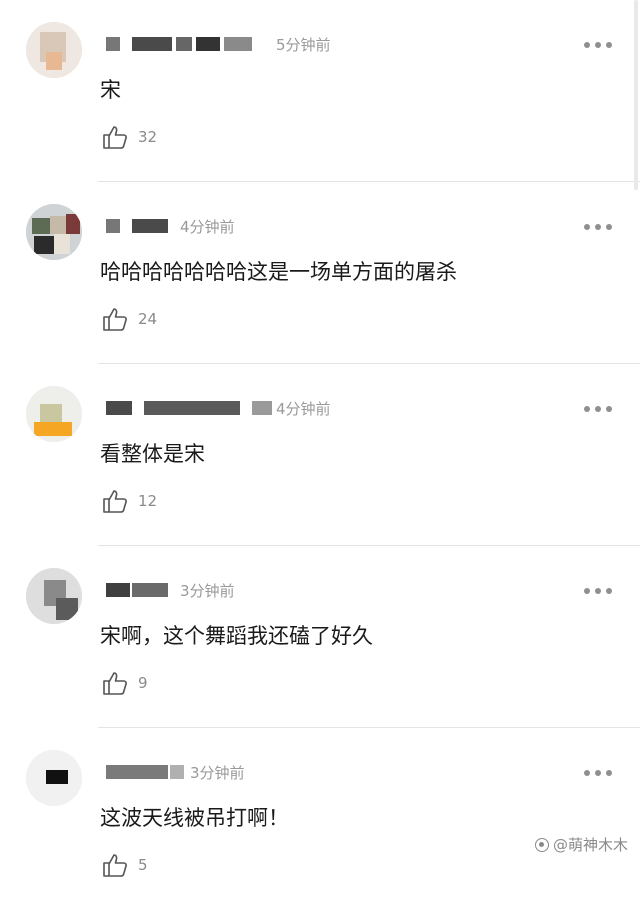 This screenshot has height=910, width=640. I want to click on like-button: 9, so click(125, 683).